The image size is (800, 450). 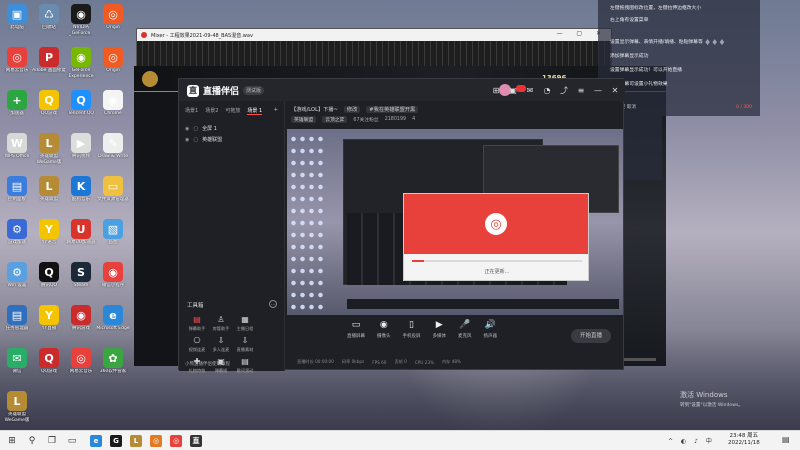 What do you see at coordinates (496, 90) in the screenshot?
I see `gift-icon: ⊞` at bounding box center [496, 90].